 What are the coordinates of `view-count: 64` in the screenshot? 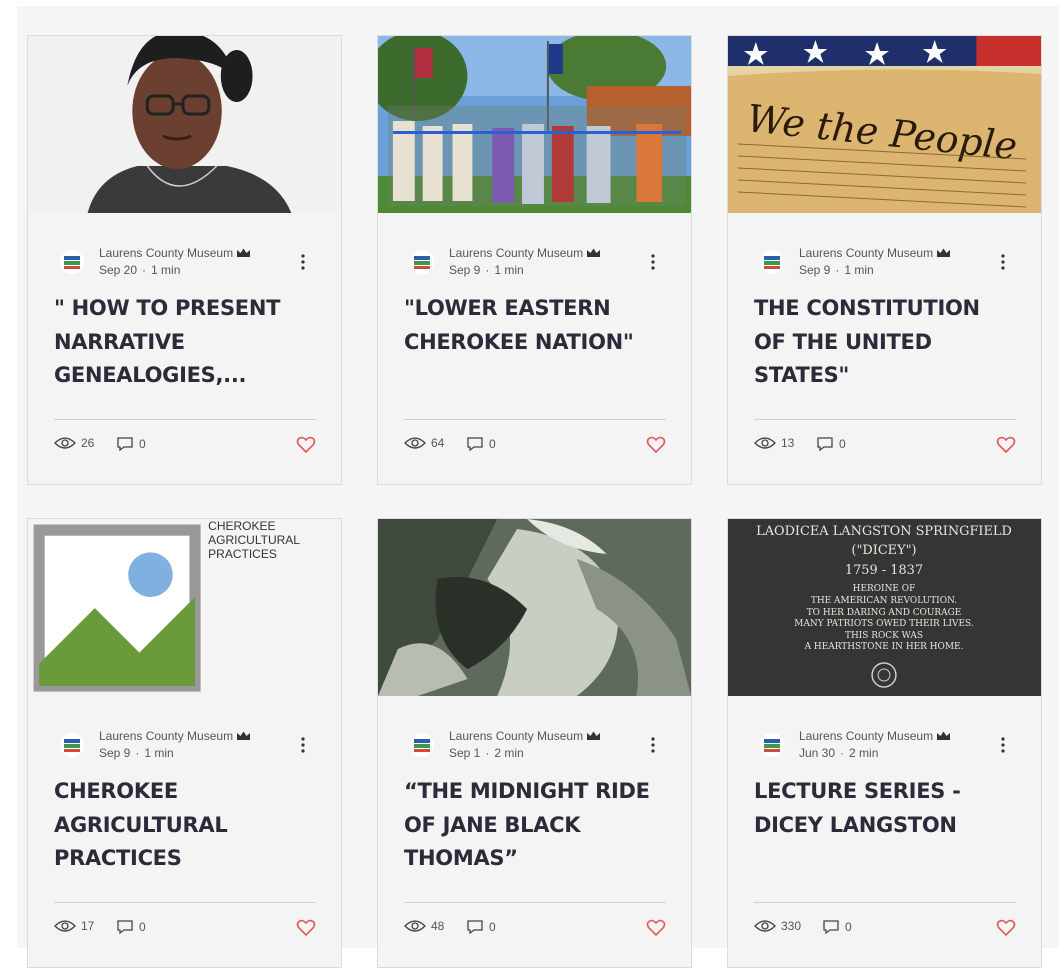 It's located at (424, 443).